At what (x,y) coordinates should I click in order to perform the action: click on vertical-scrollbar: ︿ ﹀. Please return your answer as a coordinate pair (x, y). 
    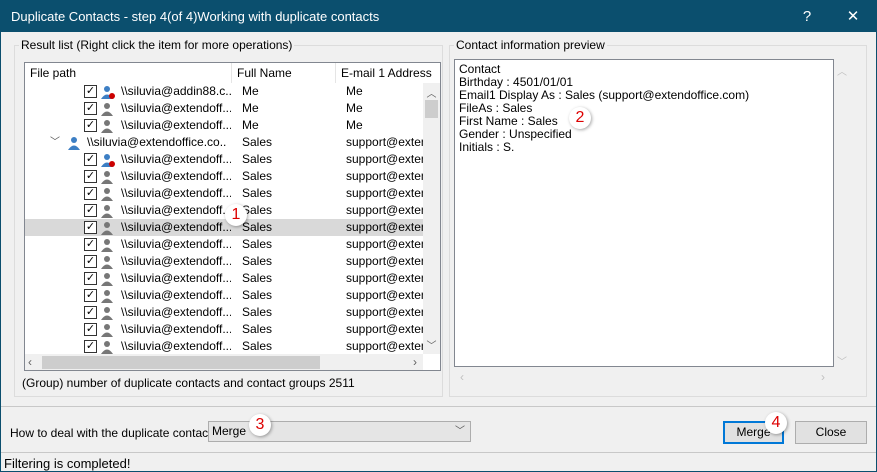
    Looking at the image, I should click on (431, 218).